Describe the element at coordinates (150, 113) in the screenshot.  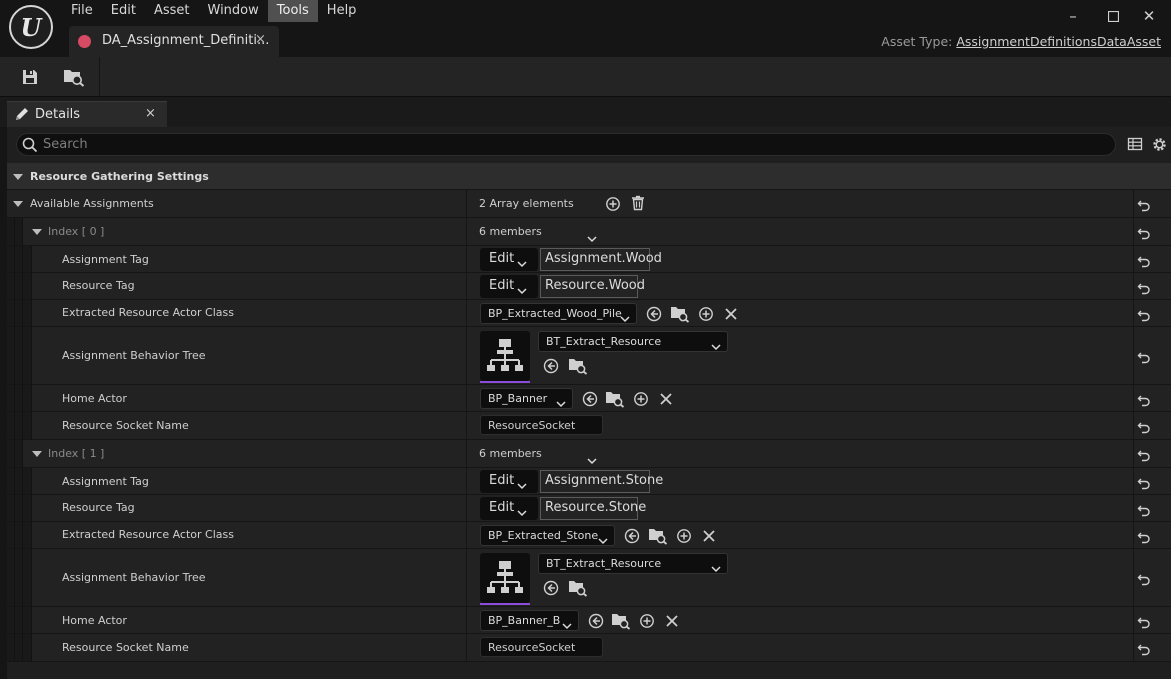
I see `close-details-button: ×` at that location.